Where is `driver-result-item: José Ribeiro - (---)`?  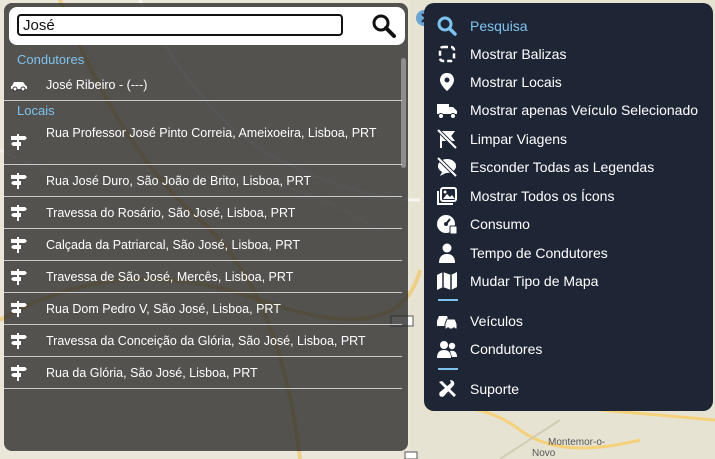
driver-result-item: José Ribeiro - (---) is located at coordinates (203, 85).